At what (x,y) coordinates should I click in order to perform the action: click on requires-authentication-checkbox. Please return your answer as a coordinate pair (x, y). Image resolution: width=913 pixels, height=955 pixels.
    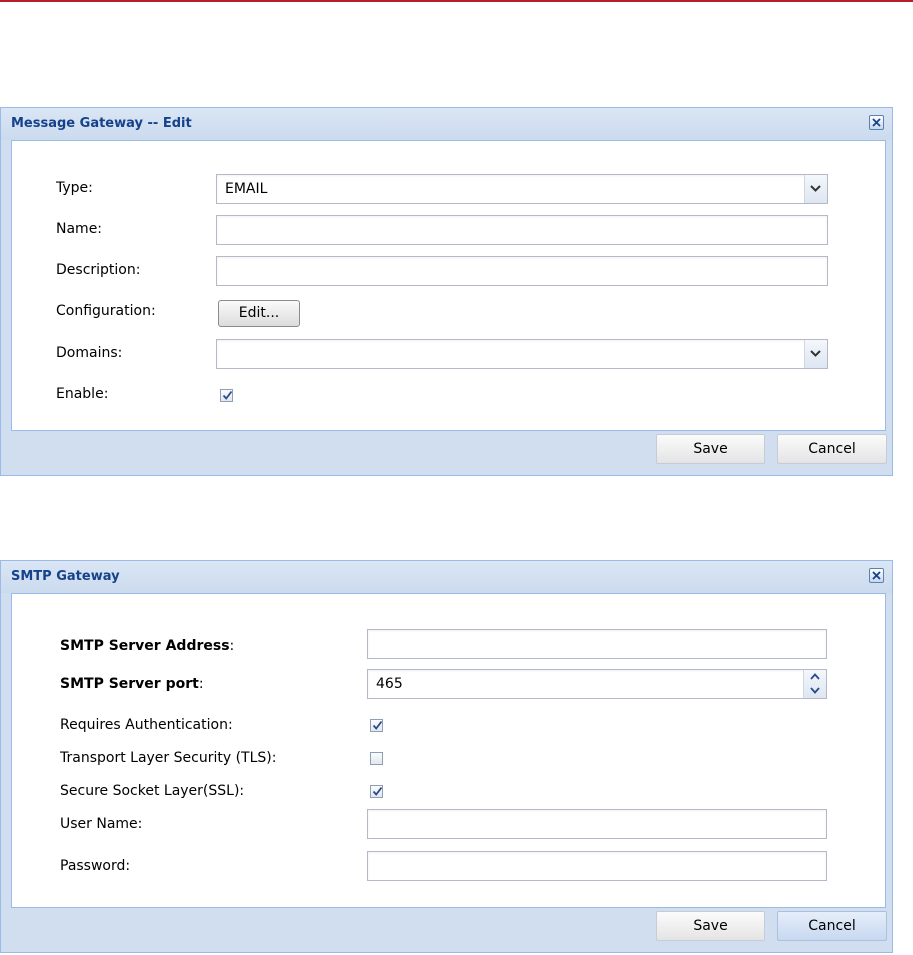
    Looking at the image, I should click on (376, 725).